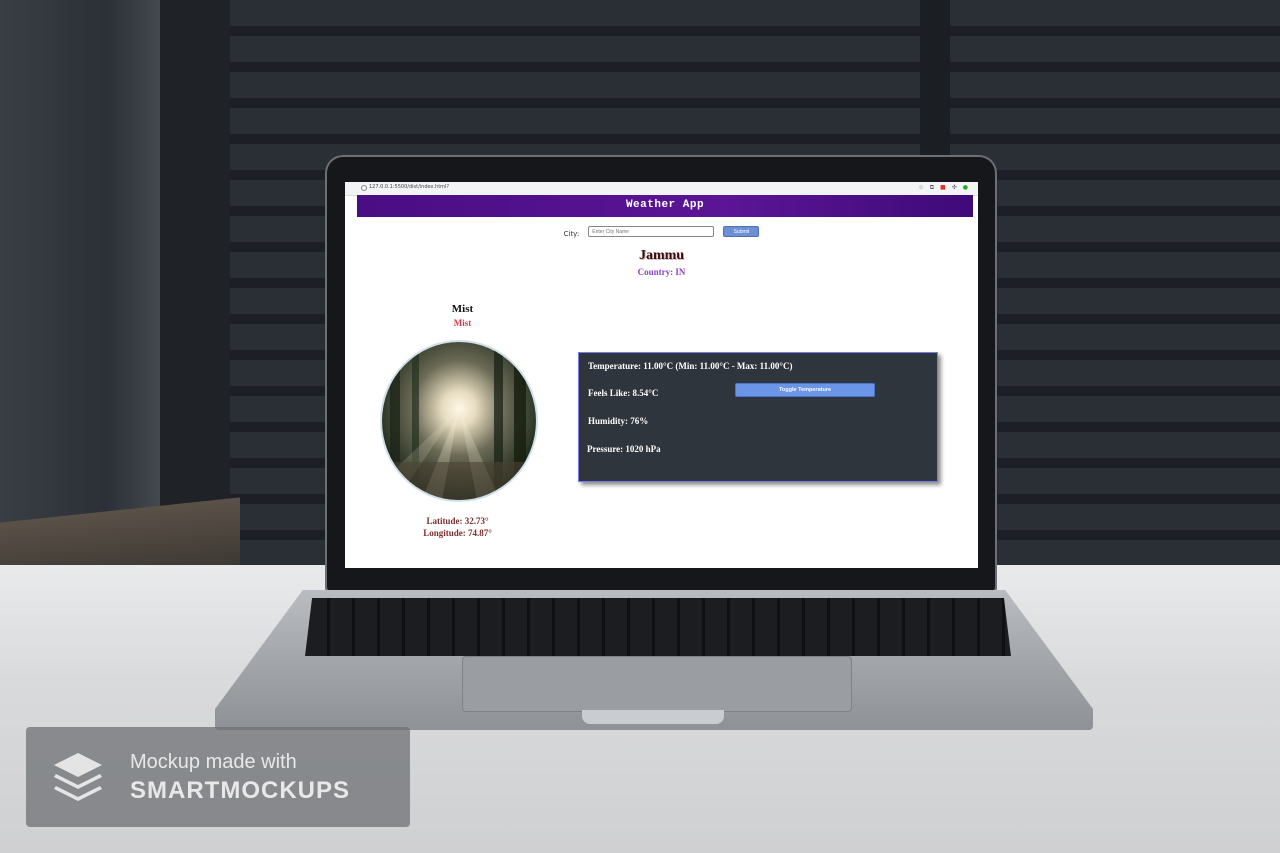 The image size is (1280, 853). Describe the element at coordinates (661, 272) in the screenshot. I see `country-label: Country: IN` at that location.